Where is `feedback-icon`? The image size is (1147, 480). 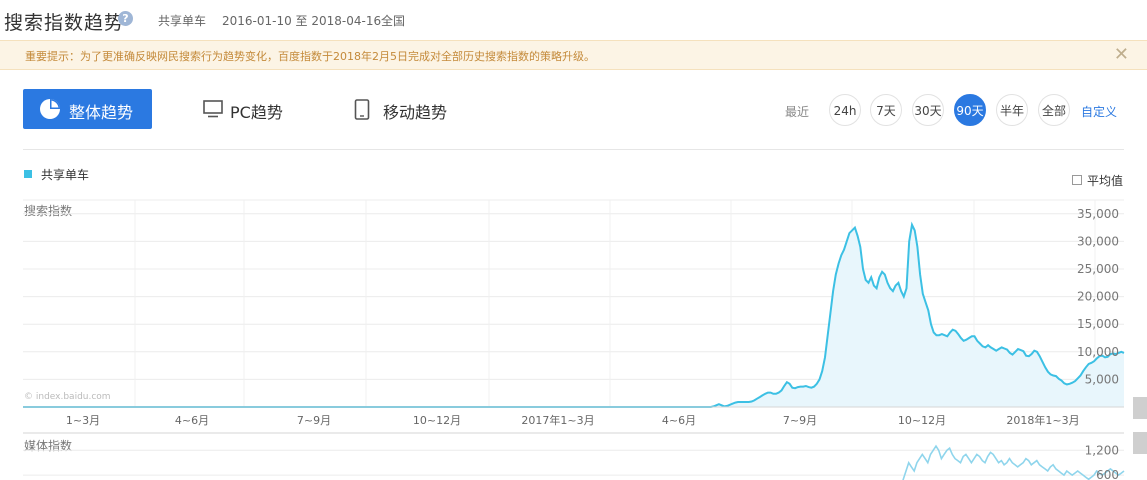 feedback-icon is located at coordinates (1140, 408).